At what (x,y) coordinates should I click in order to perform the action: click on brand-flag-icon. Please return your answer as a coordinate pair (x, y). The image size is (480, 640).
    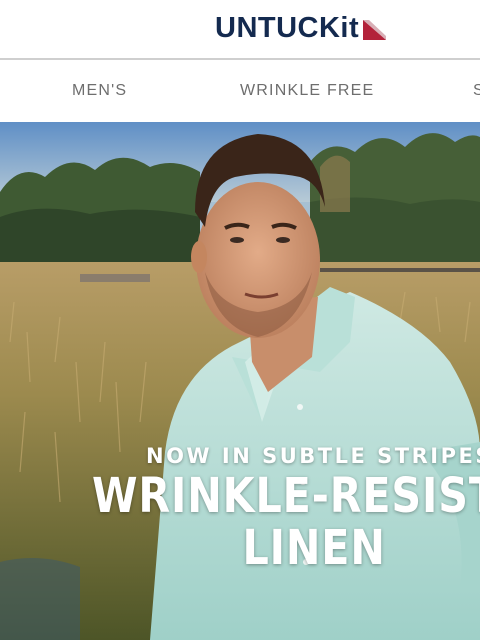
    Looking at the image, I should click on (375, 30).